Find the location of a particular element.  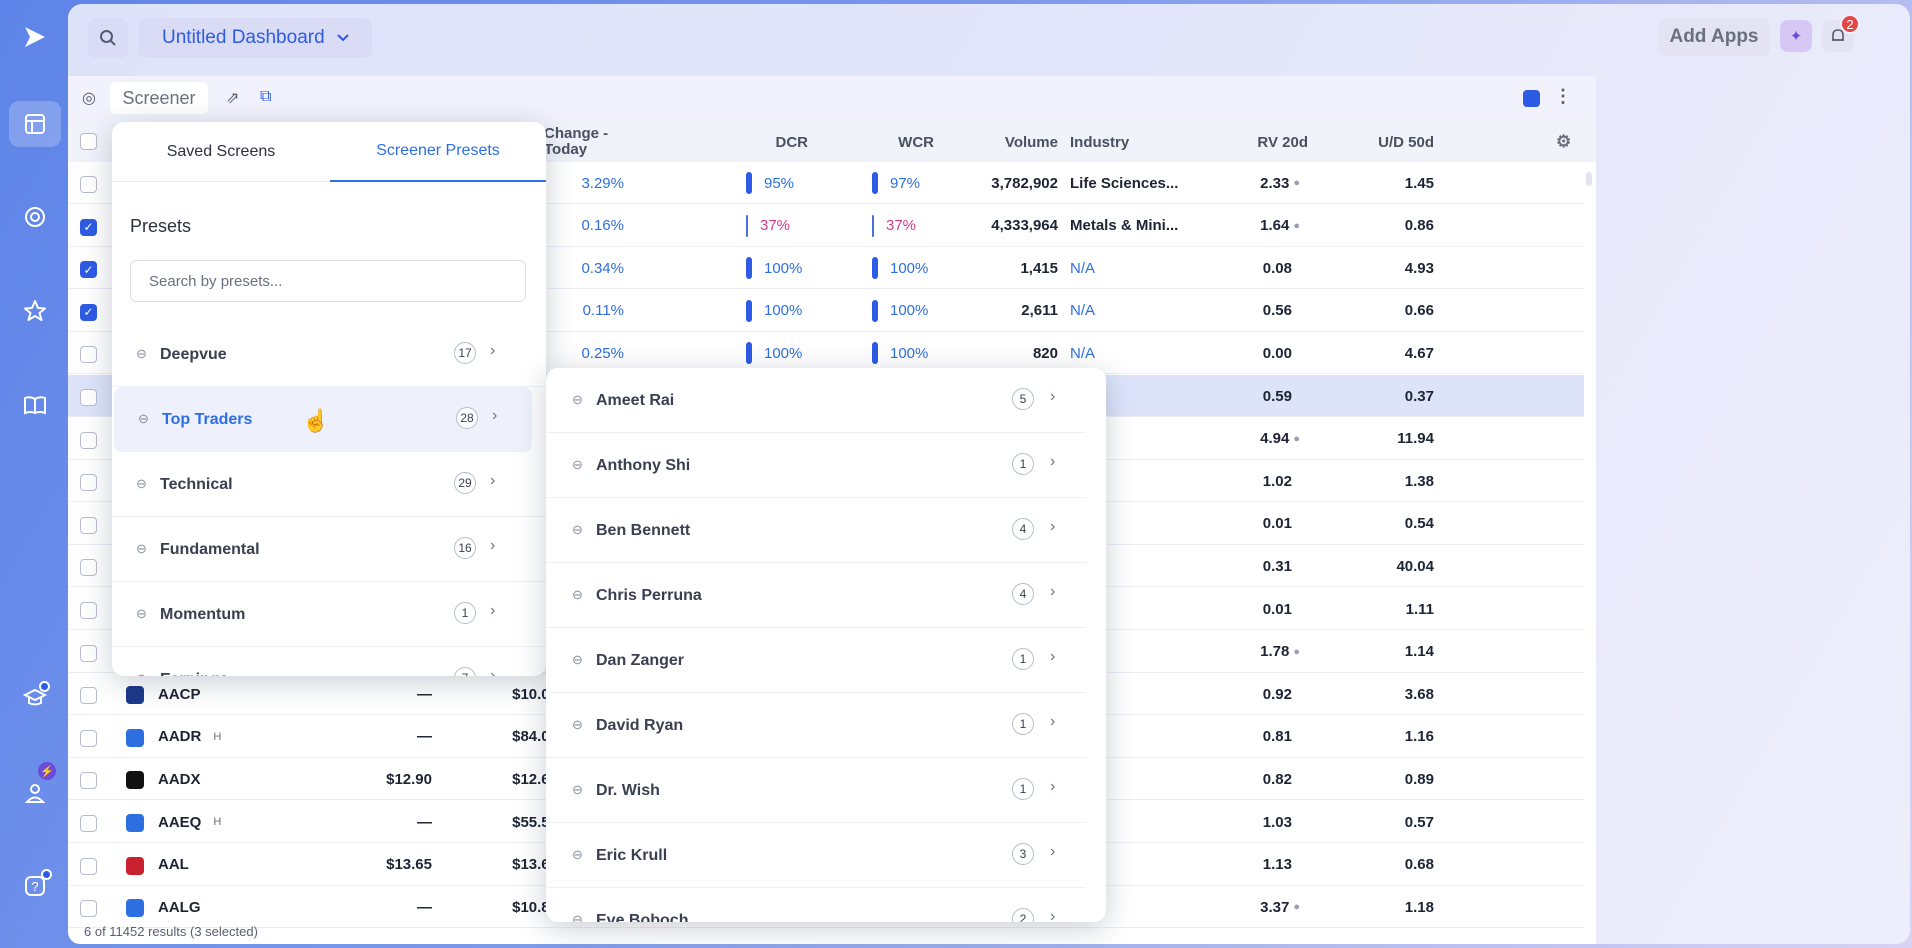

education-icon is located at coordinates (35, 698).